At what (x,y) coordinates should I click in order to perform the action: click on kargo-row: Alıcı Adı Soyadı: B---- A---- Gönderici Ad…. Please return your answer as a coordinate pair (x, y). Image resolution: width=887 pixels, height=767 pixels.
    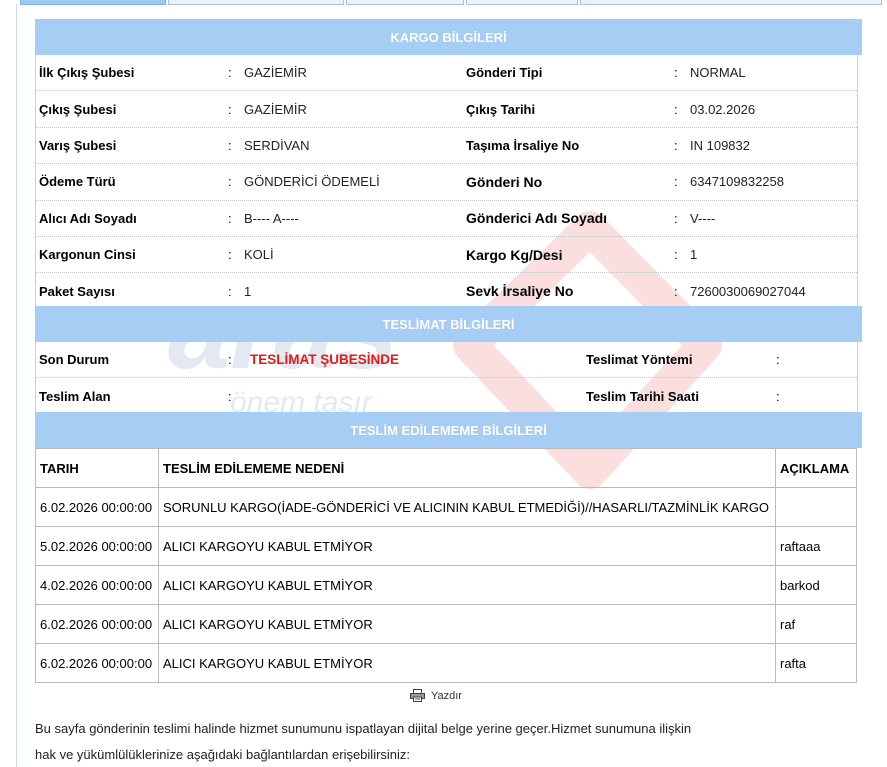
    Looking at the image, I should click on (446, 219).